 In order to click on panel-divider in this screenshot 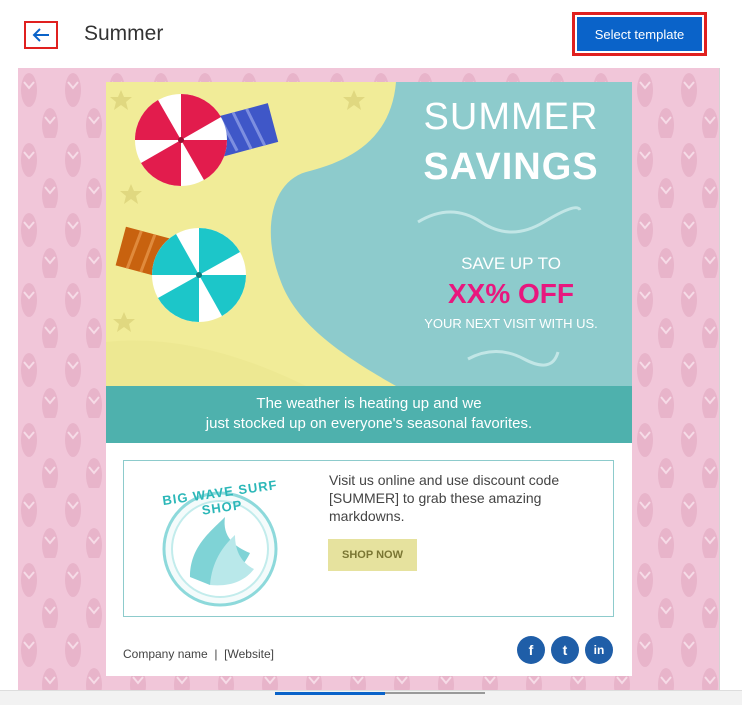, I will do `click(719, 379)`.